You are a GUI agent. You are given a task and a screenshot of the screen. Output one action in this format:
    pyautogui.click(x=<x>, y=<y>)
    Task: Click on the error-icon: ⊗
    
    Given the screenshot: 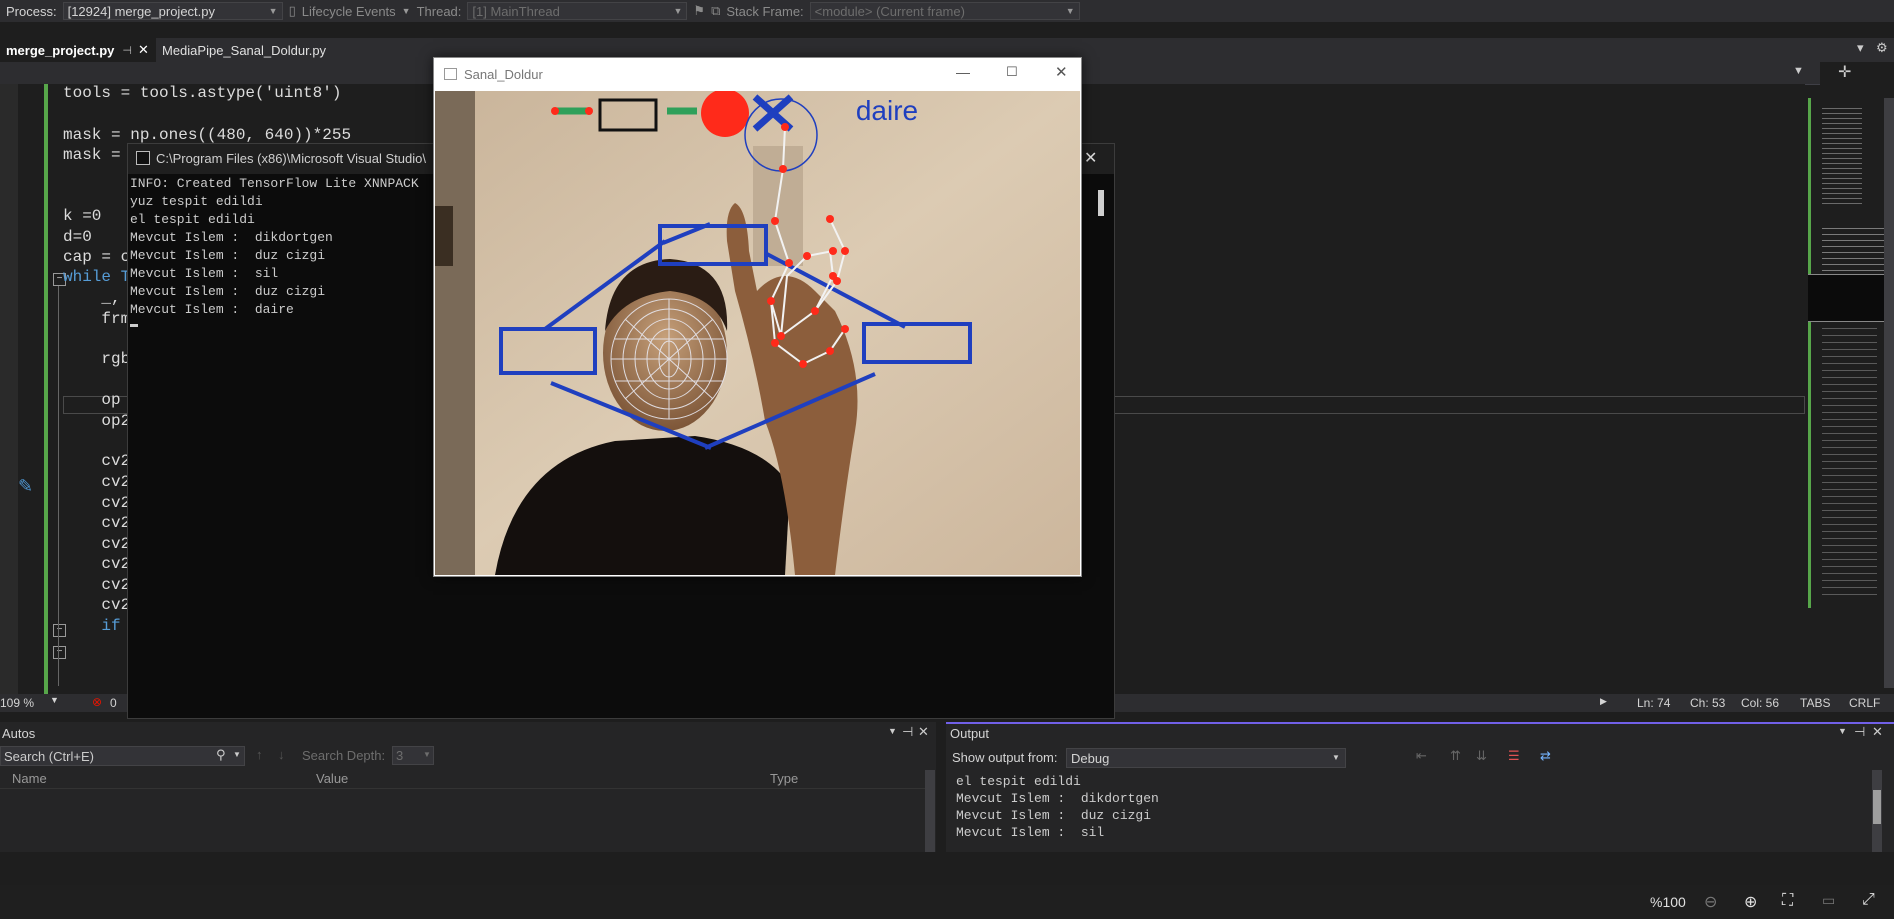 What is the action you would take?
    pyautogui.click(x=97, y=702)
    